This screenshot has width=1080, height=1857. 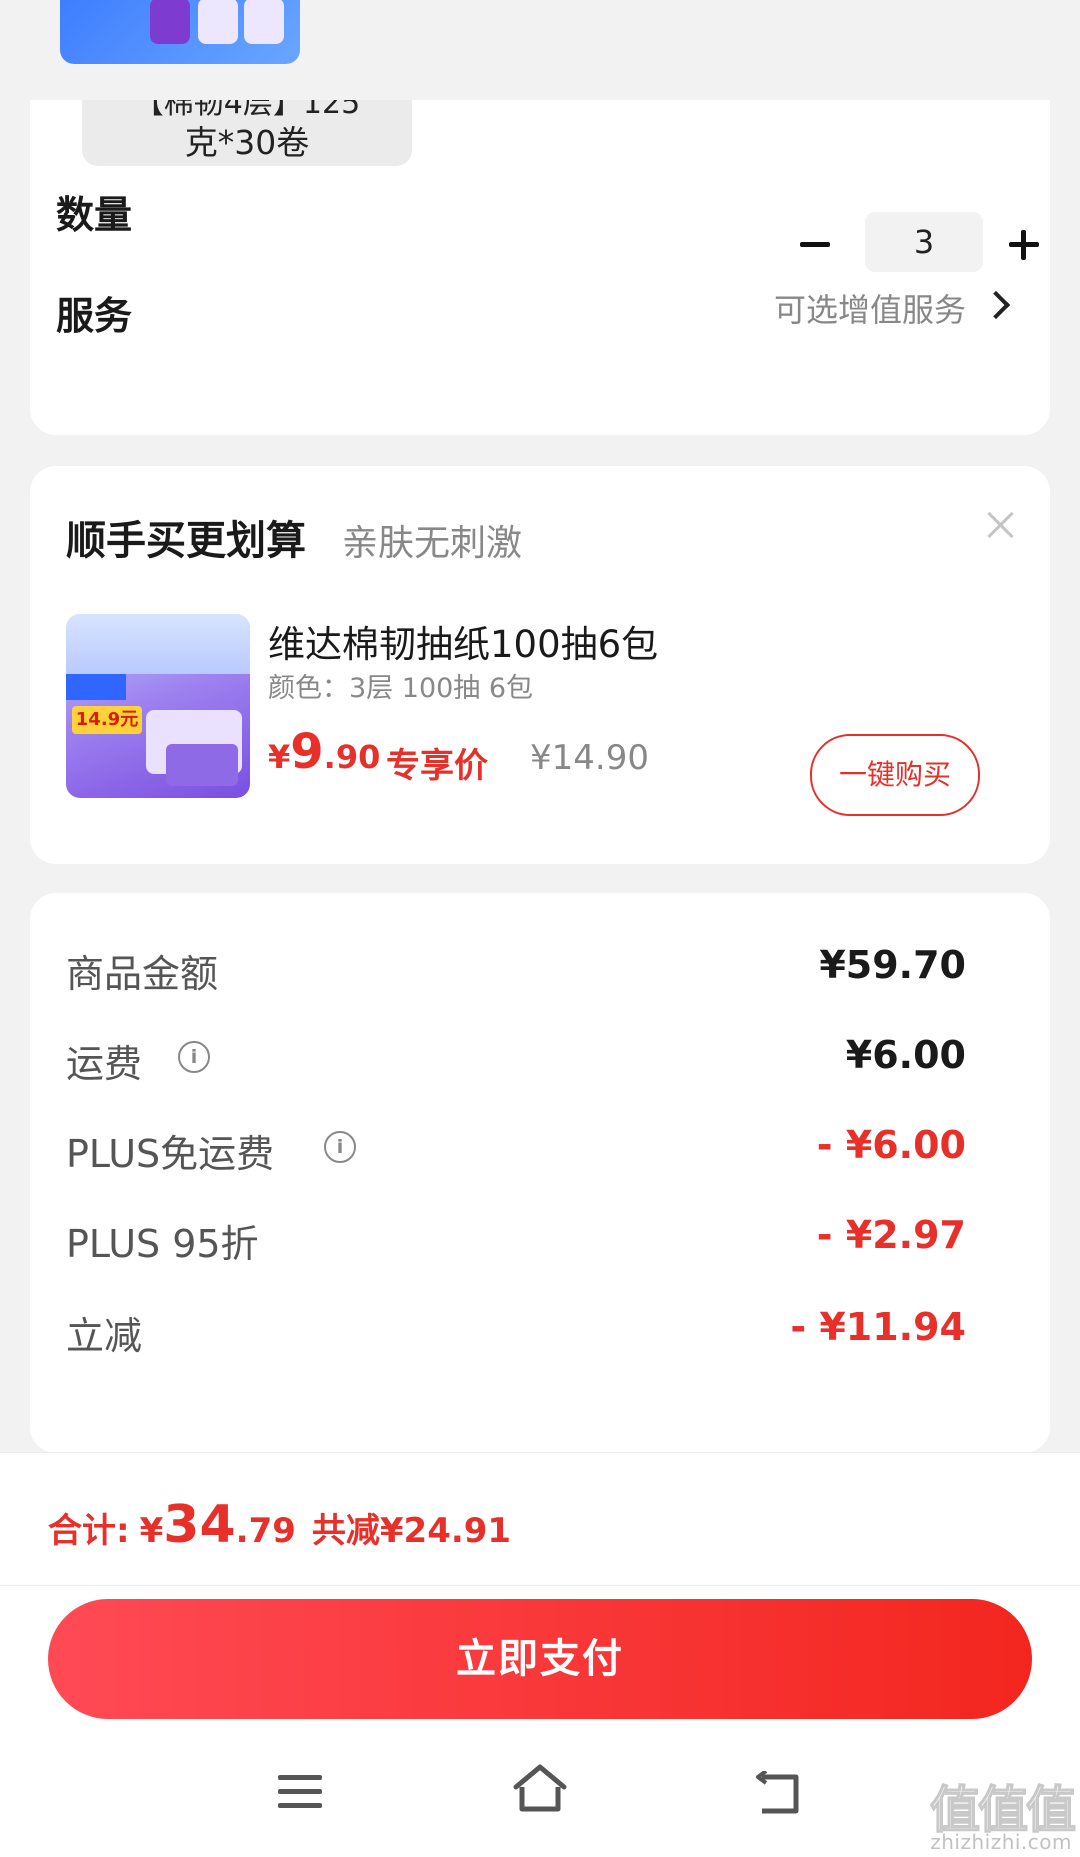 I want to click on summary-label: 立减, so click(x=104, y=1336).